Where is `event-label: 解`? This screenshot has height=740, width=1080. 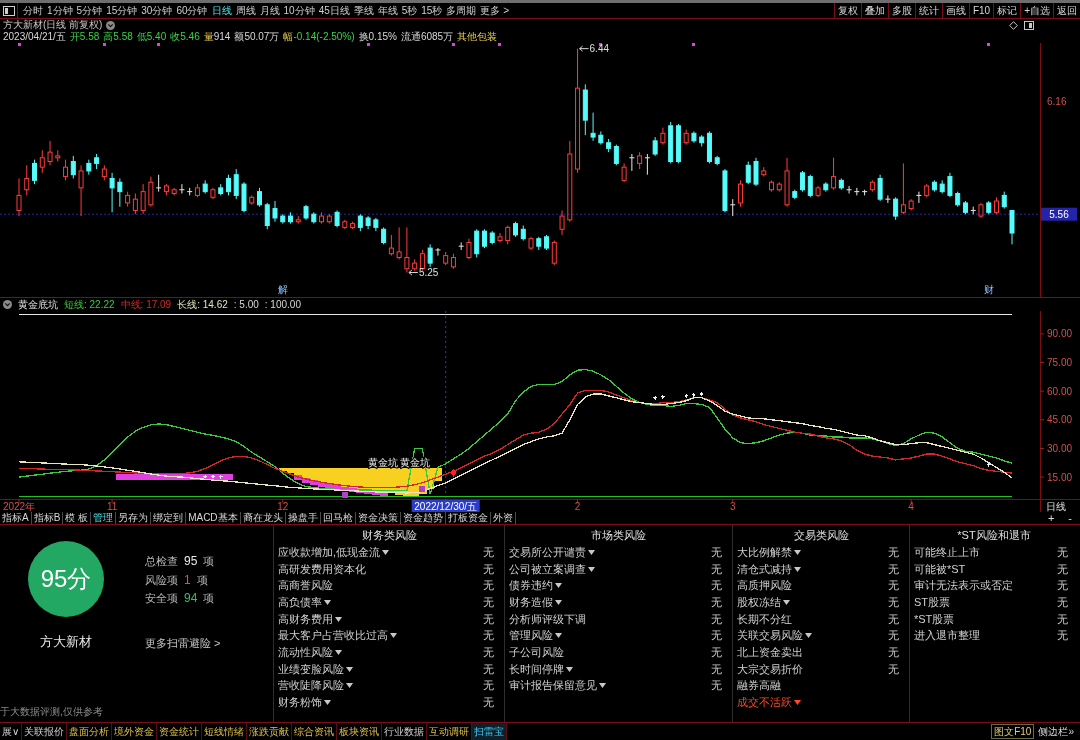
event-label: 解 is located at coordinates (282, 289).